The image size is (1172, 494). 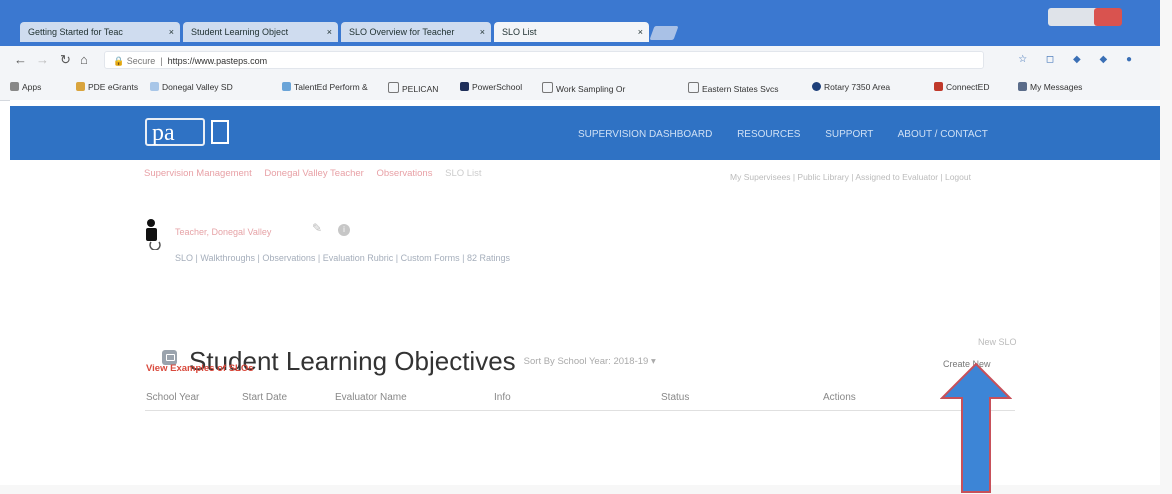 What do you see at coordinates (463, 173) in the screenshot?
I see `breadcrumb-current: SLO List` at bounding box center [463, 173].